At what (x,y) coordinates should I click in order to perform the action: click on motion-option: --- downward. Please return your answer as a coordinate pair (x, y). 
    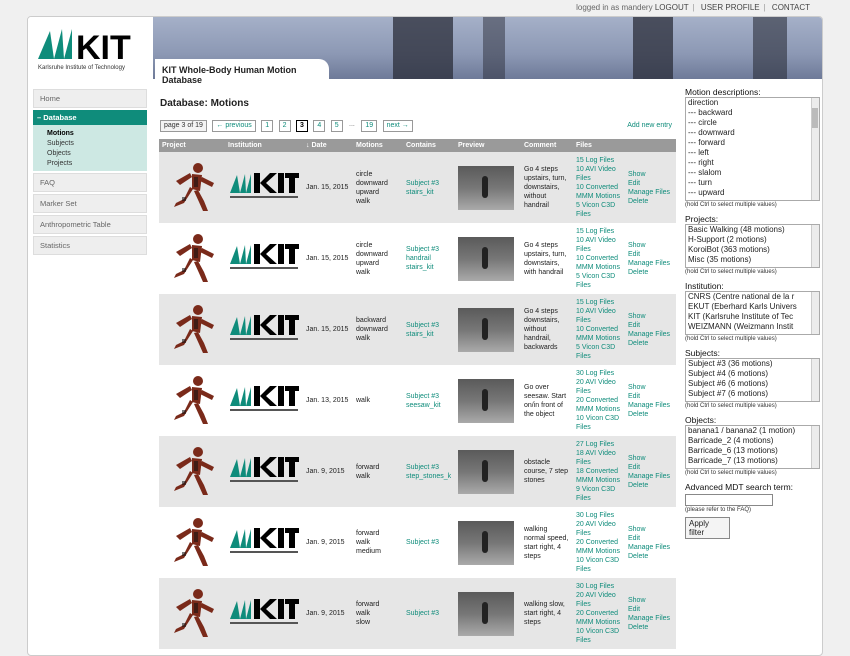
    Looking at the image, I should click on (752, 133).